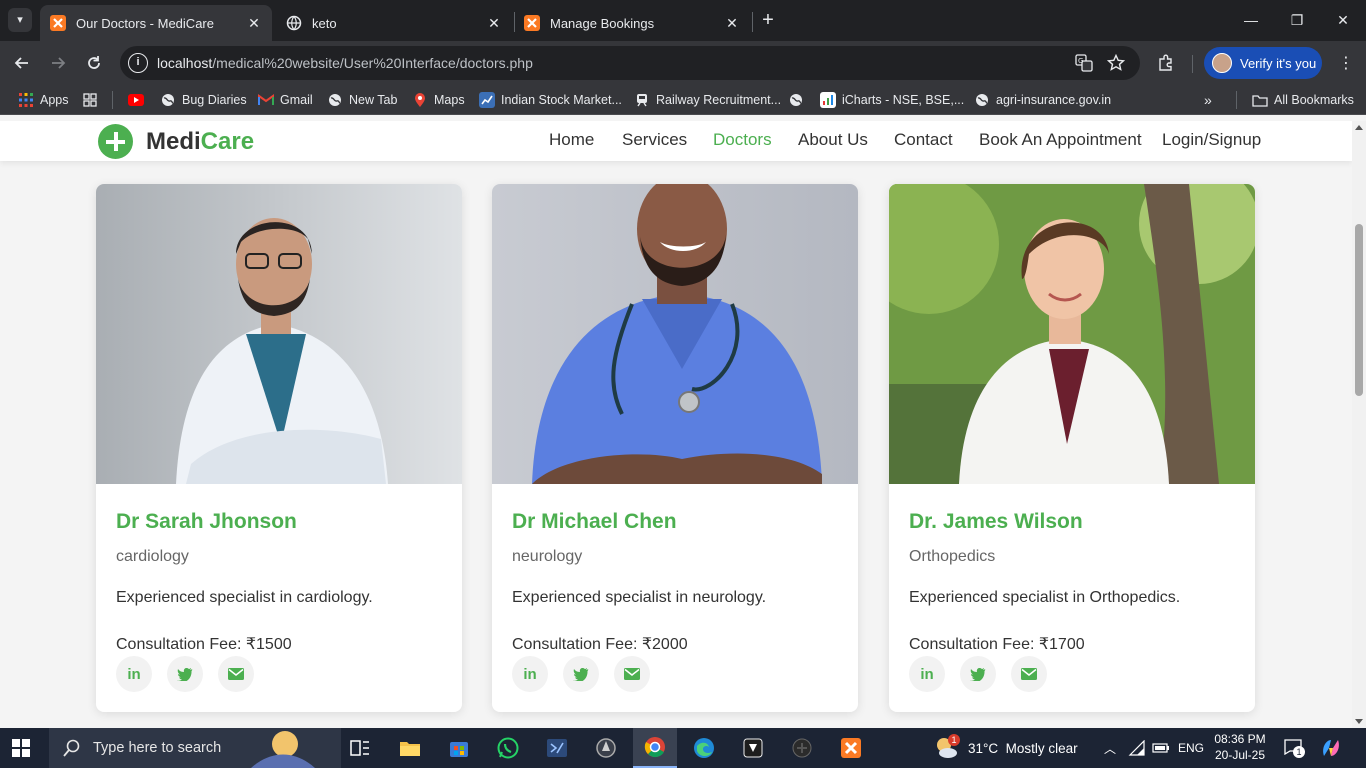 The height and width of the screenshot is (768, 1366). I want to click on extensions-button, so click(1166, 63).